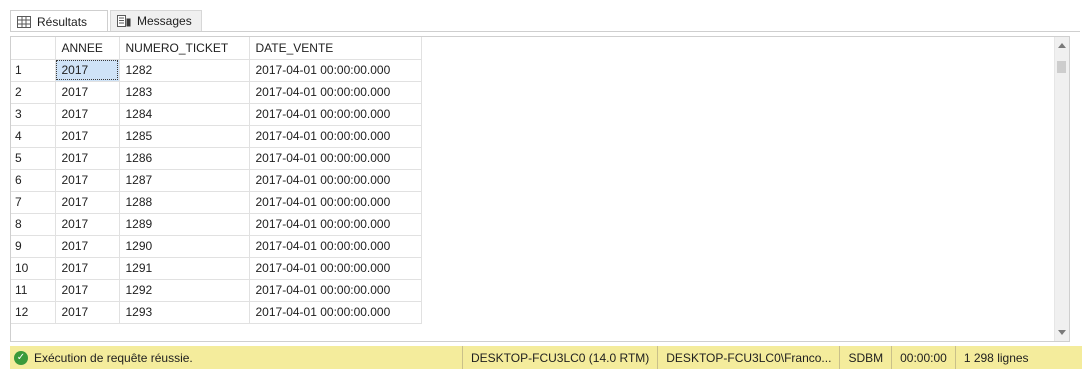  I want to click on numero-ticket-cell: 1287, so click(184, 180).